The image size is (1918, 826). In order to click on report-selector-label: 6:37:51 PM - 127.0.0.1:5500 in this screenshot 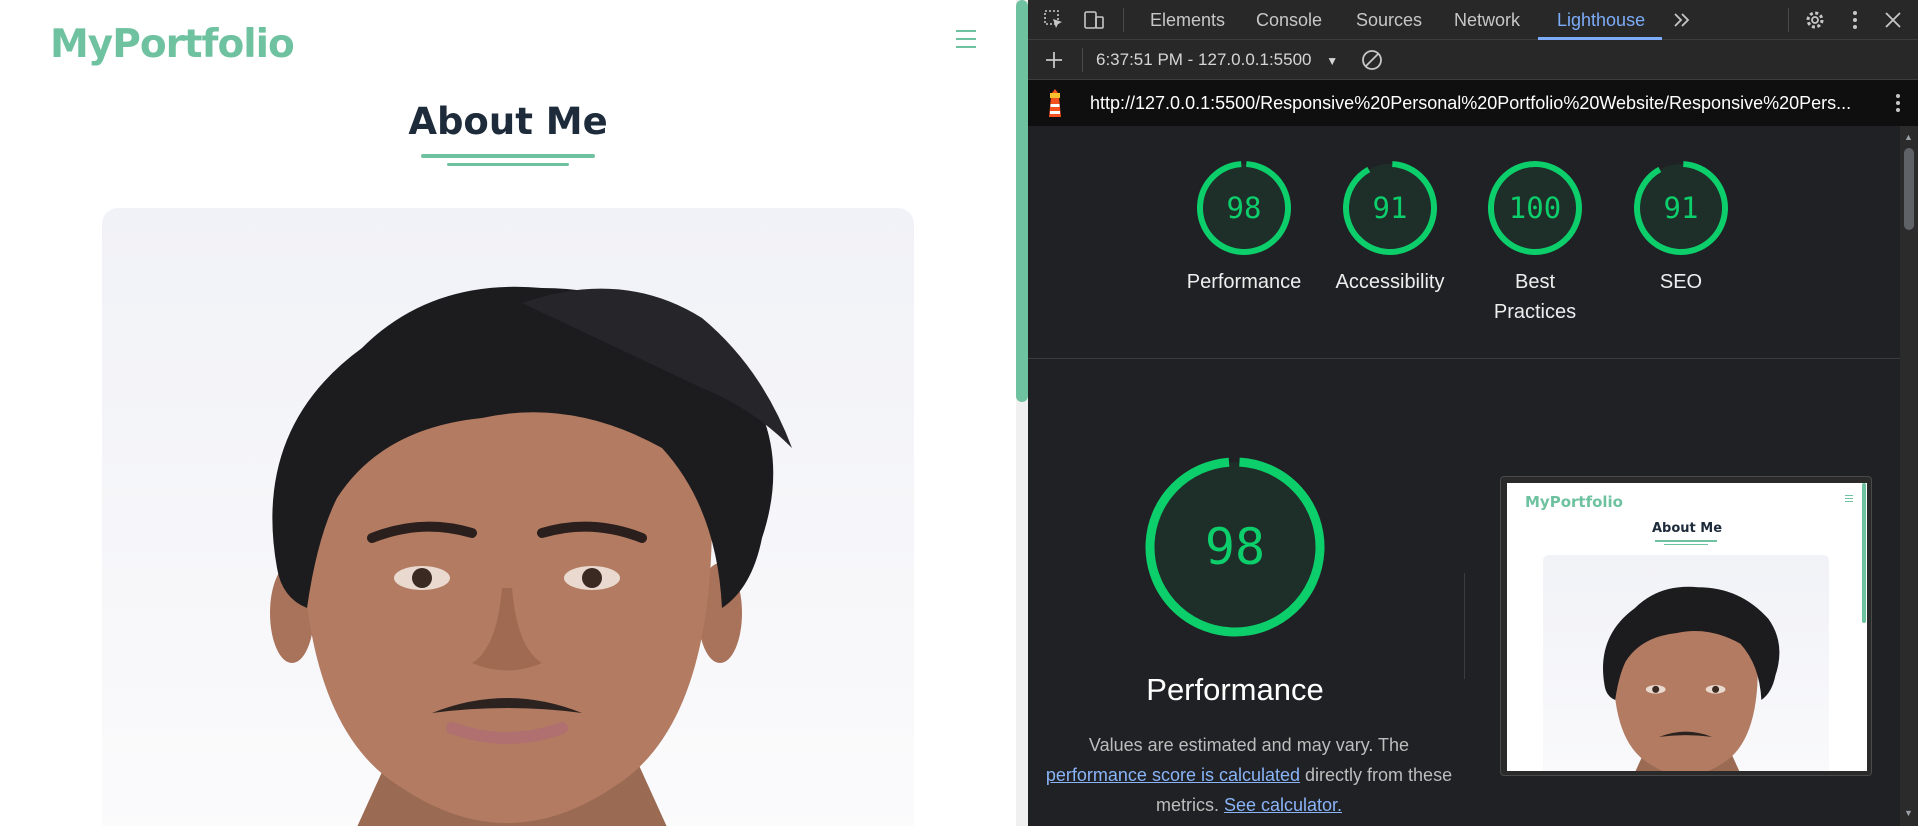, I will do `click(1204, 59)`.